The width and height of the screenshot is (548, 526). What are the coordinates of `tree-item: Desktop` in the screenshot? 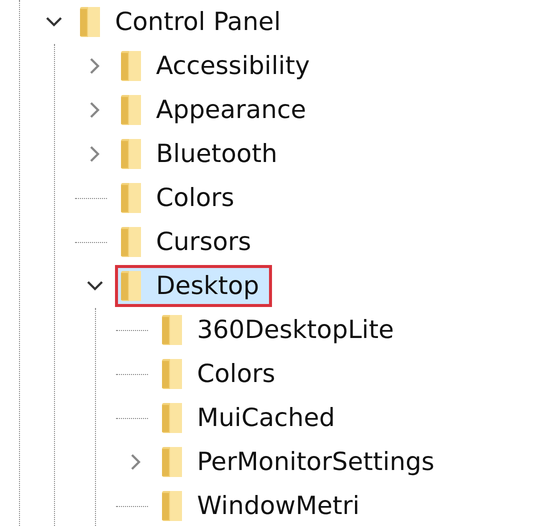 It's located at (193, 286).